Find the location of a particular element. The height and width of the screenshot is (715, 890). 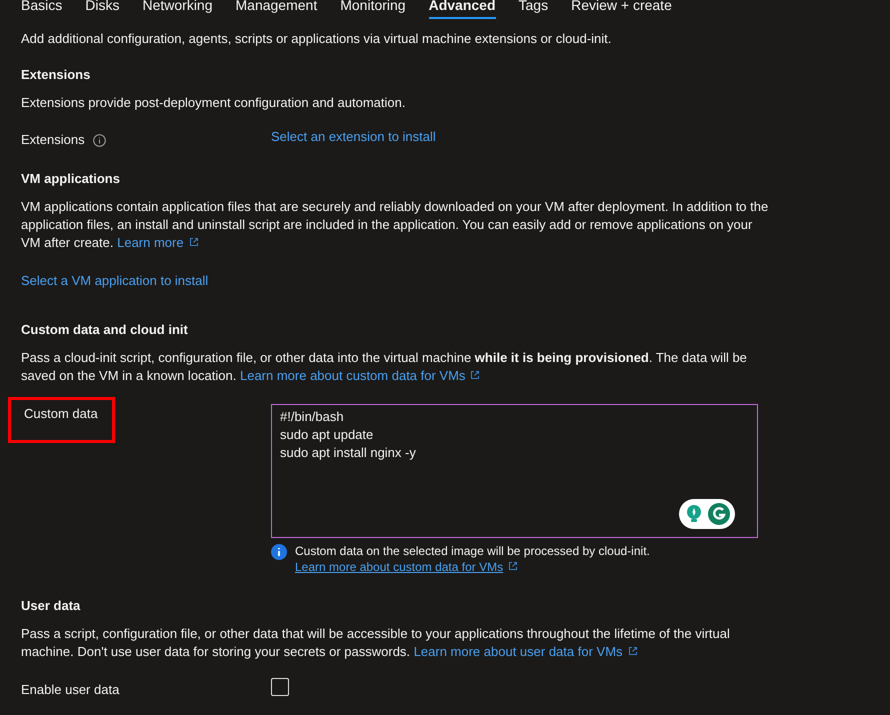

learn-more-link: Learn more about custom data for VMs is located at coordinates (360, 375).